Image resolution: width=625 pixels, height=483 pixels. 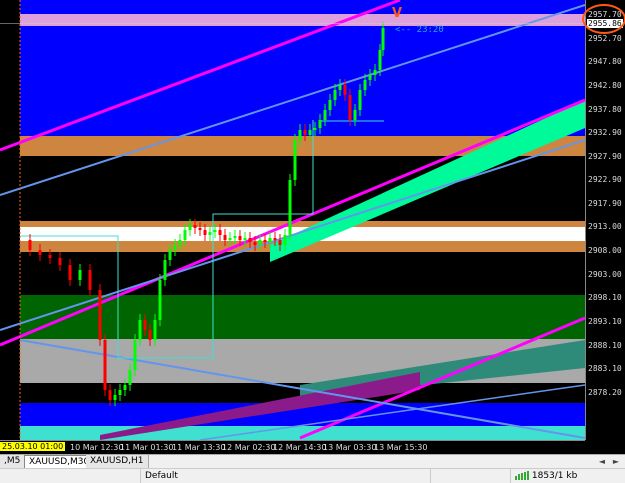 What do you see at coordinates (33, 446) in the screenshot?
I see `time-axis-start-label: 25.03.10 01:00` at bounding box center [33, 446].